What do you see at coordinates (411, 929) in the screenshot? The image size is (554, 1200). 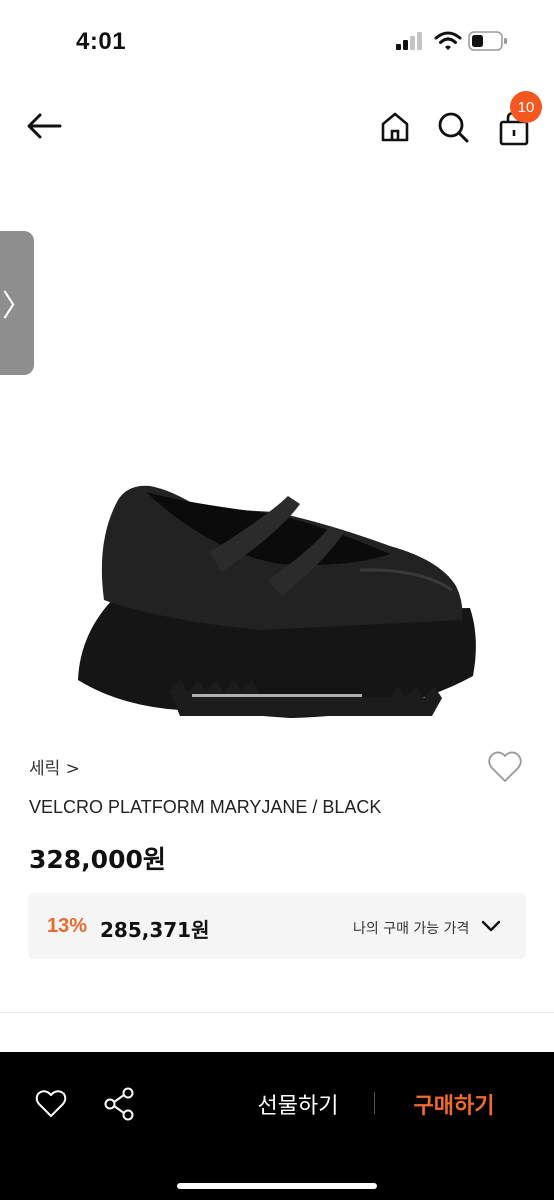 I see `my-price-label: 나의 구매 가능 가격` at bounding box center [411, 929].